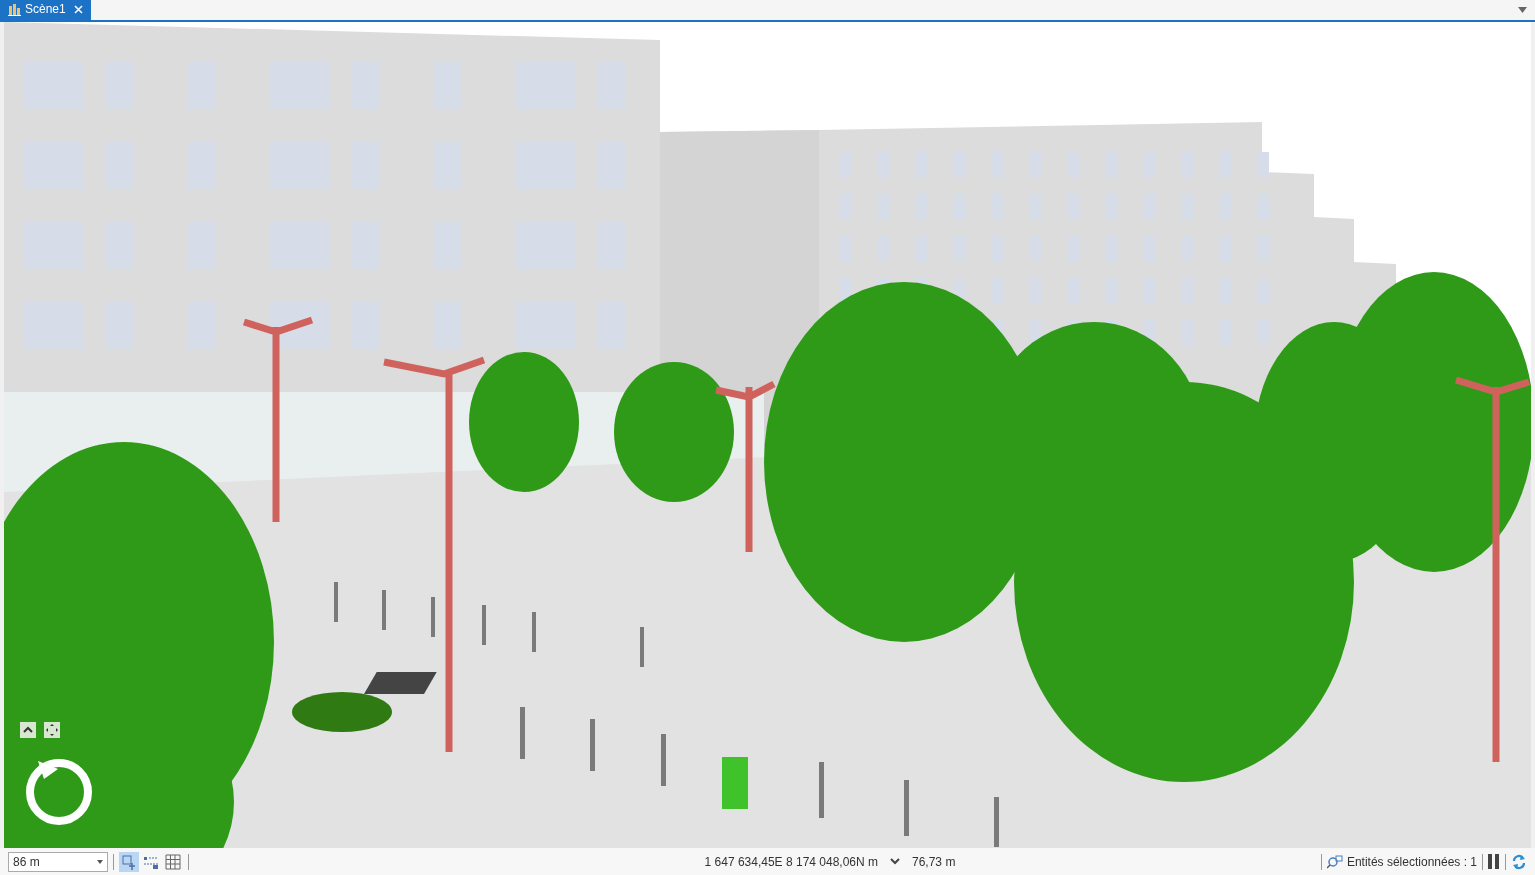 The image size is (1535, 875). Describe the element at coordinates (58, 861) in the screenshot. I see `scale-dropdown: 86 m` at that location.